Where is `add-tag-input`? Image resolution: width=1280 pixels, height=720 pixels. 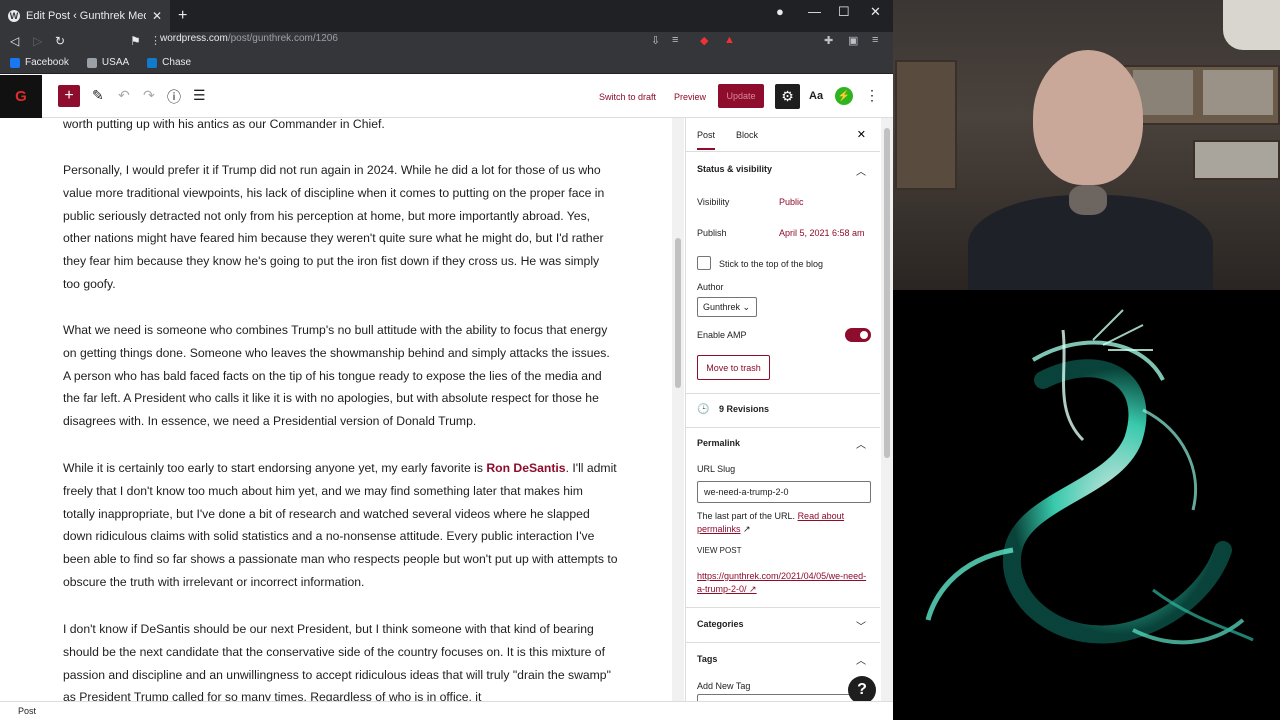 add-tag-input is located at coordinates (784, 697).